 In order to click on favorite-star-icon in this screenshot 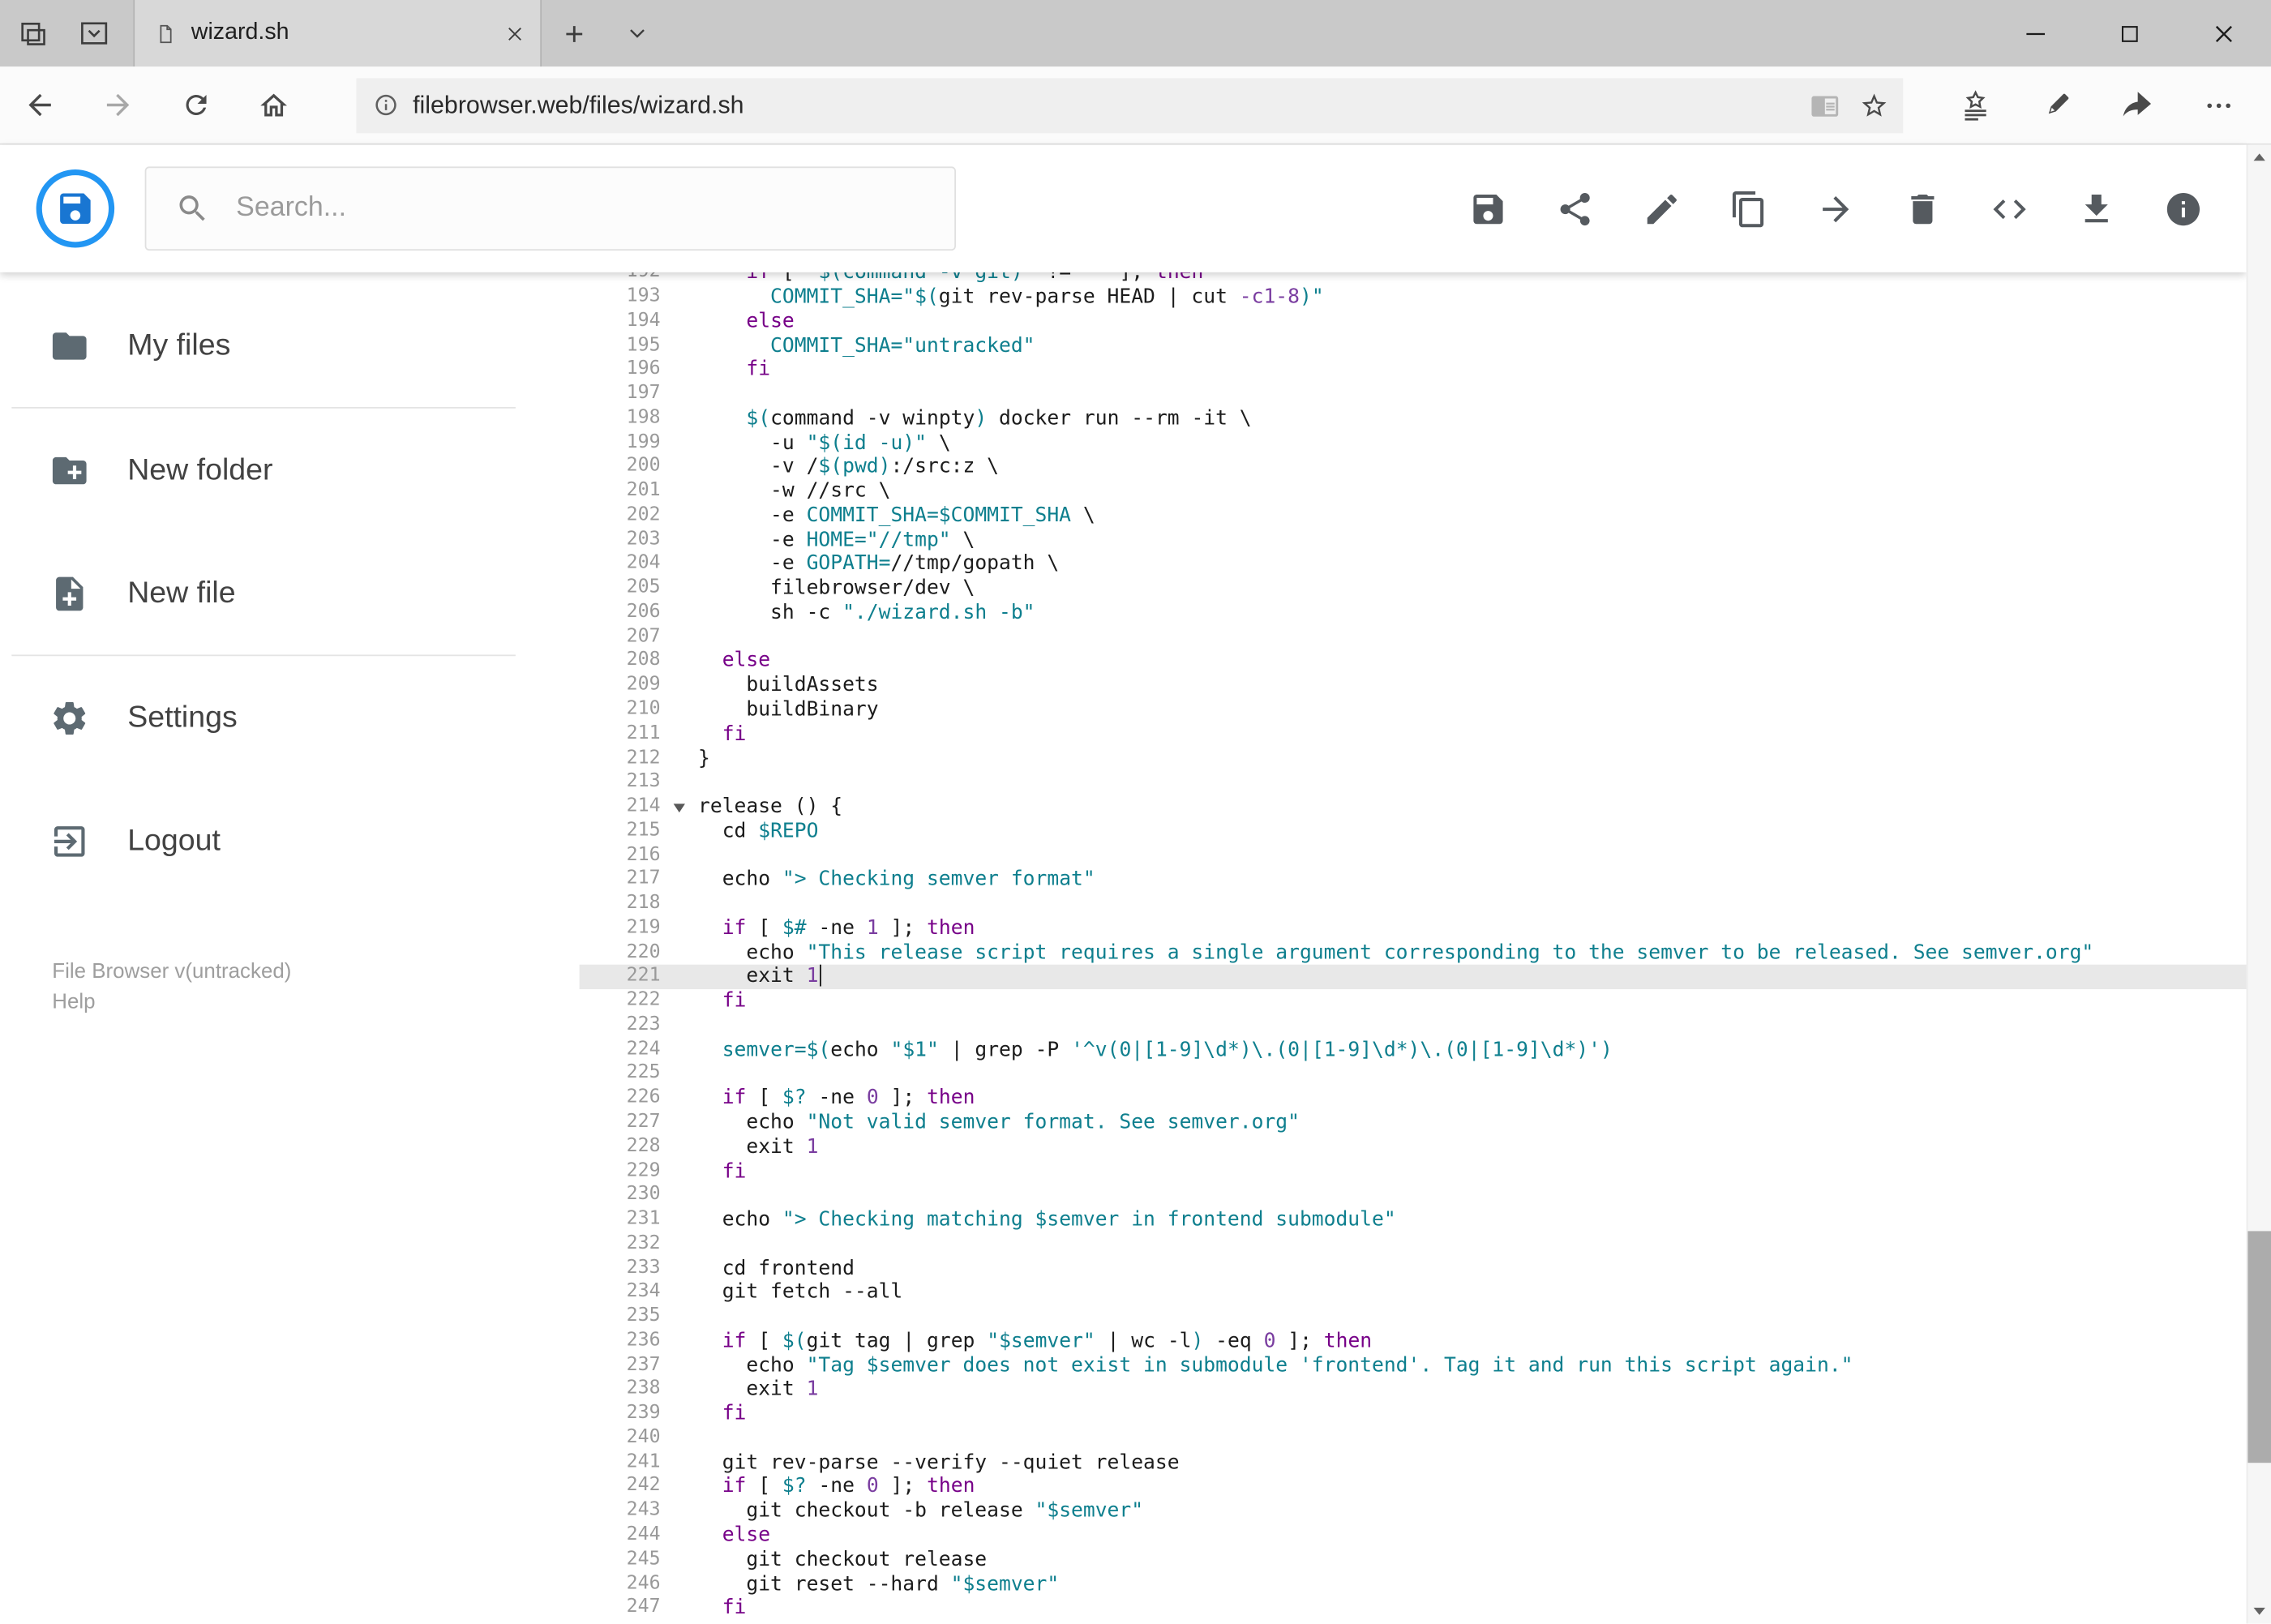, I will do `click(1875, 106)`.